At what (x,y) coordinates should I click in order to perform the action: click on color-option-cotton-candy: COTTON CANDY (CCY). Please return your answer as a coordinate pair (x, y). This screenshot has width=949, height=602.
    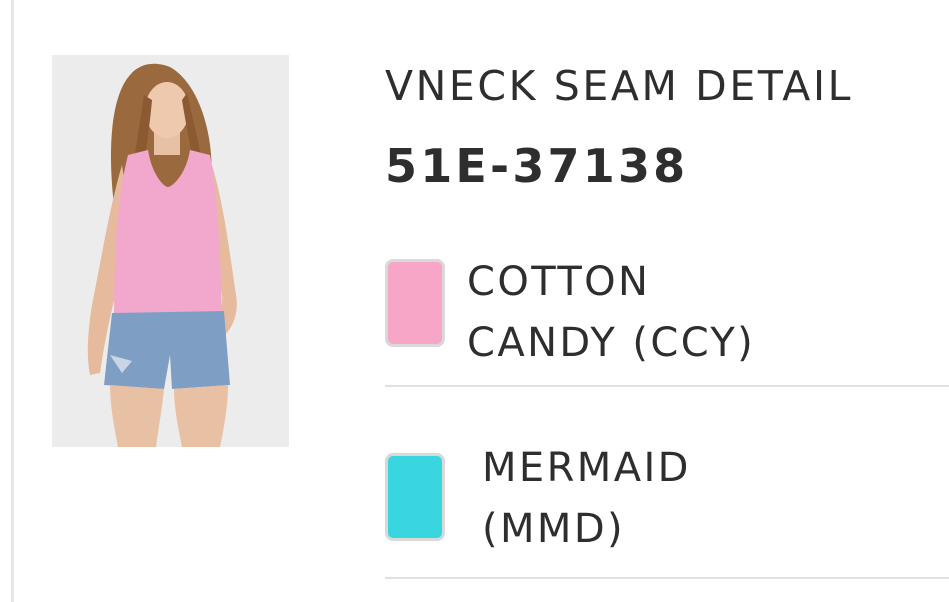
    Looking at the image, I should click on (667, 322).